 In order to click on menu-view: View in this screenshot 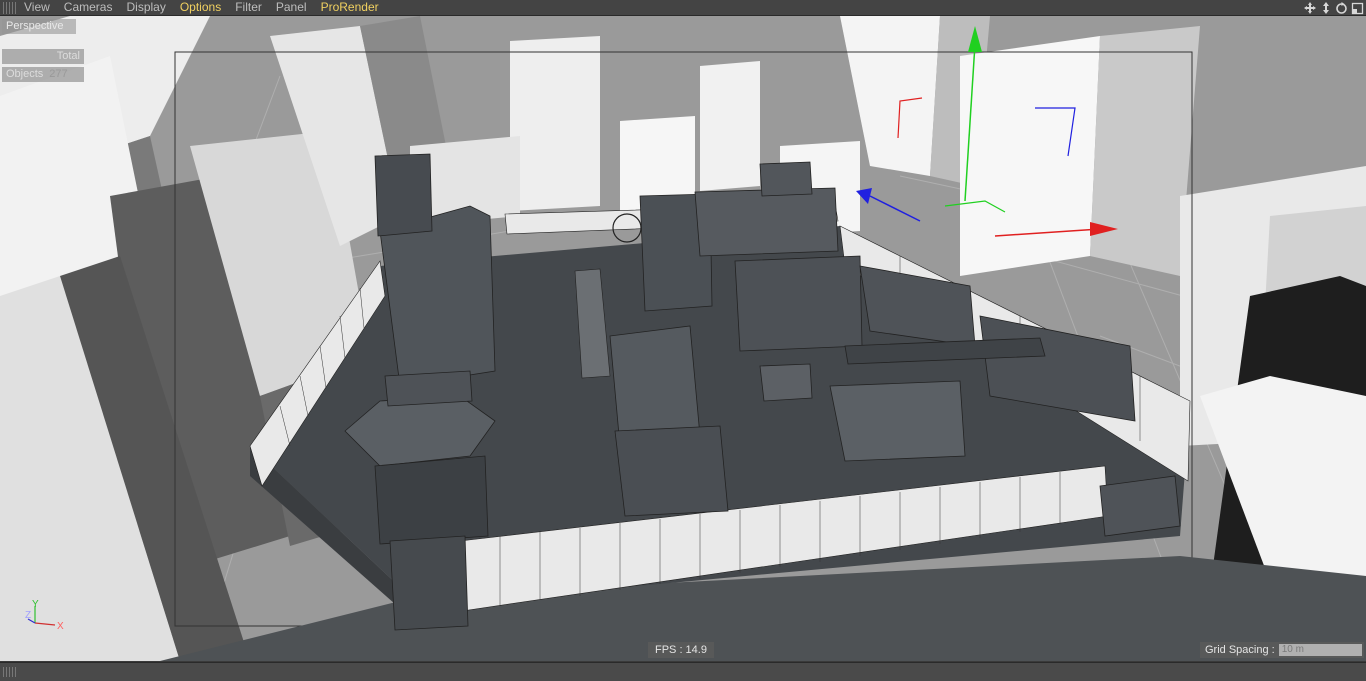, I will do `click(37, 7)`.